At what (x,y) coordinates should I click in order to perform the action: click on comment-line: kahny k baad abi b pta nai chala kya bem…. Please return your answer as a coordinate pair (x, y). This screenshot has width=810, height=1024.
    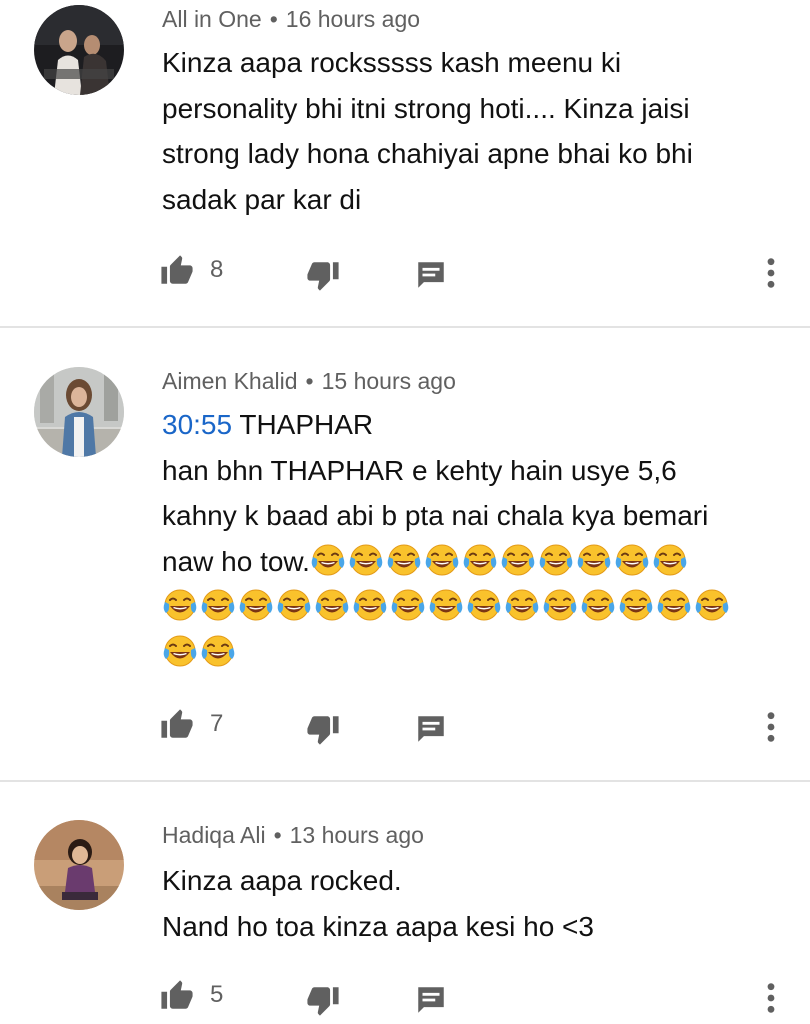
    Looking at the image, I should click on (435, 515).